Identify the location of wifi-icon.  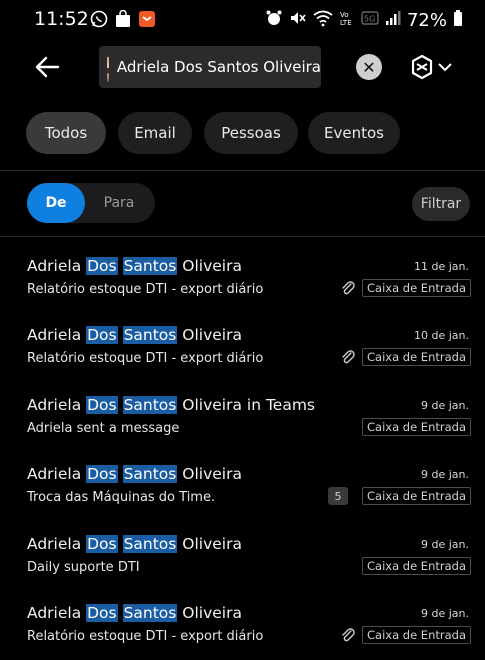
(323, 20).